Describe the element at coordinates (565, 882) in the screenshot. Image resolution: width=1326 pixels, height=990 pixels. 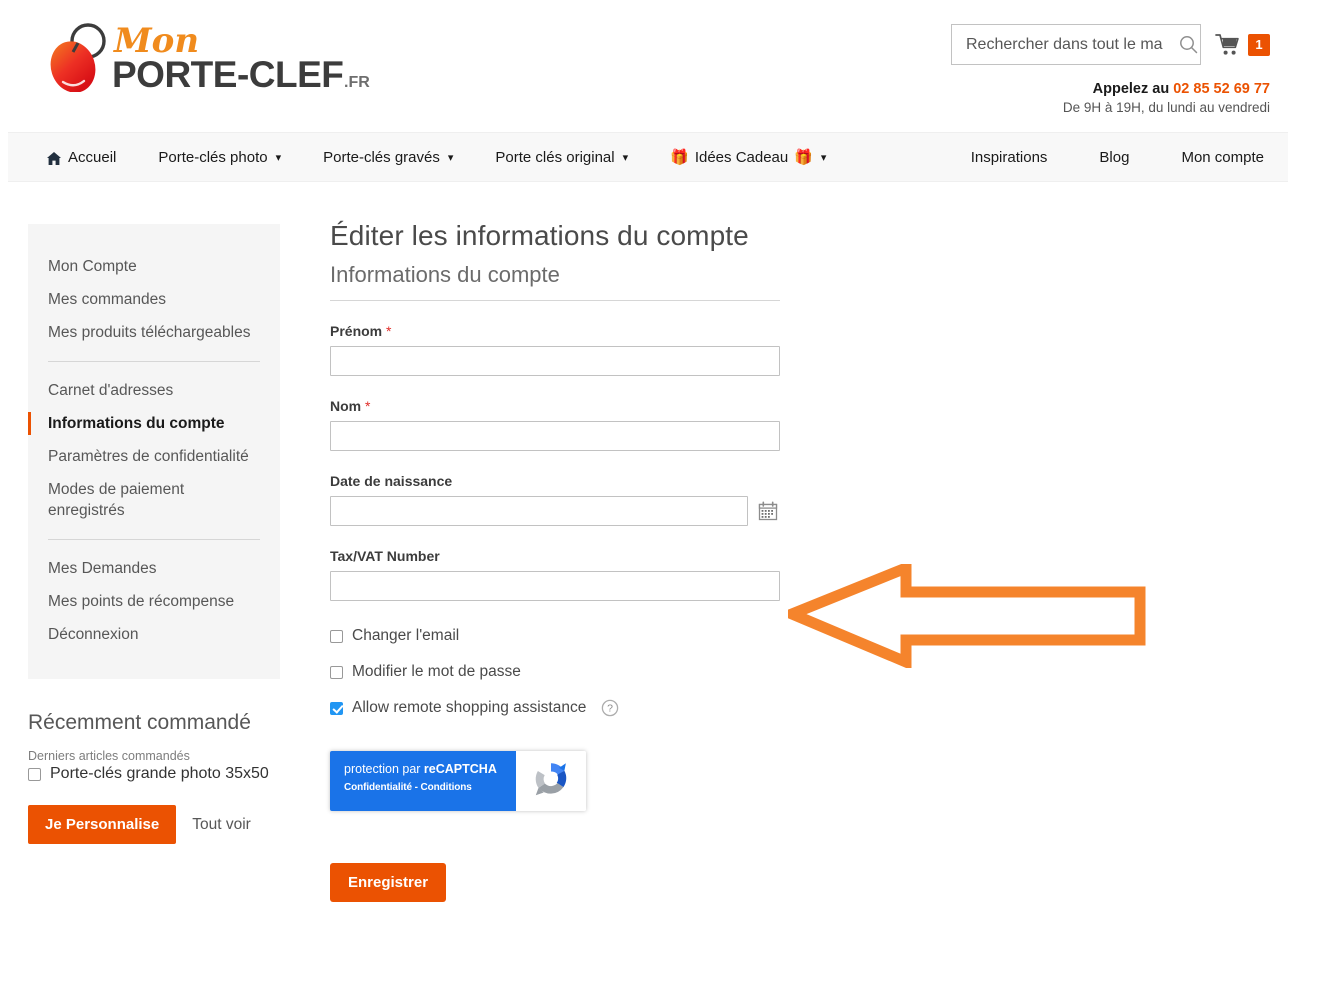
I see `form-actions: Enregistrer` at that location.